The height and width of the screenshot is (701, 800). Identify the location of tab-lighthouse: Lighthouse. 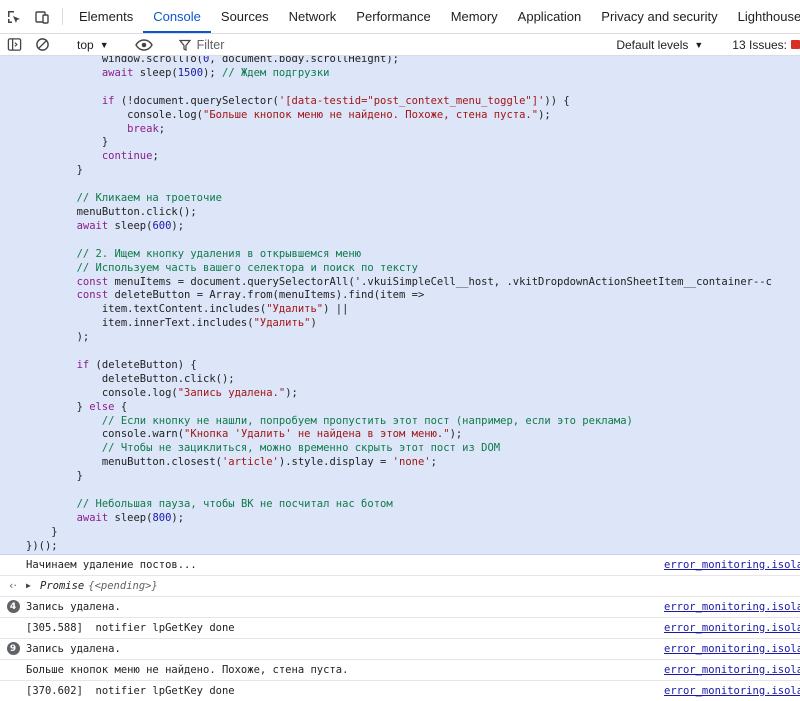
(764, 16).